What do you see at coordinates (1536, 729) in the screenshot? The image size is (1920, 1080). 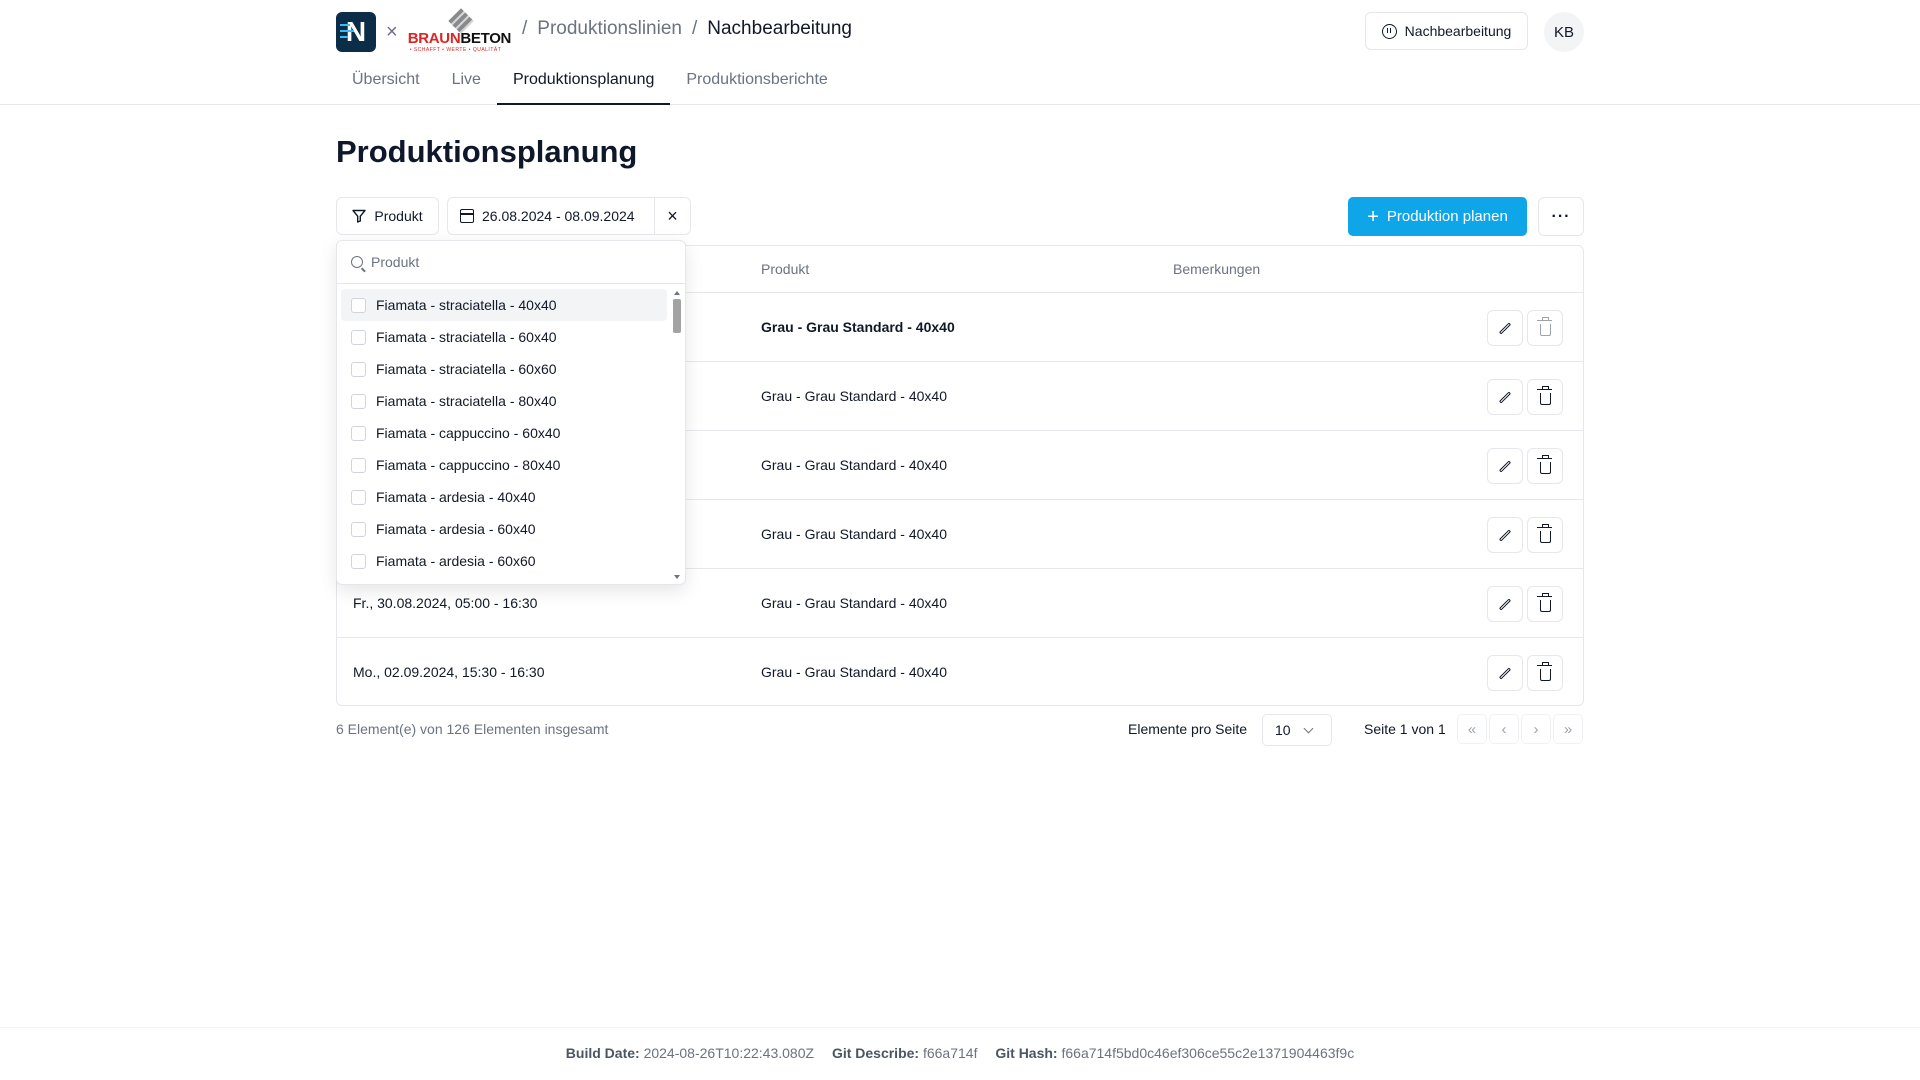 I see `next-page-button: ›` at bounding box center [1536, 729].